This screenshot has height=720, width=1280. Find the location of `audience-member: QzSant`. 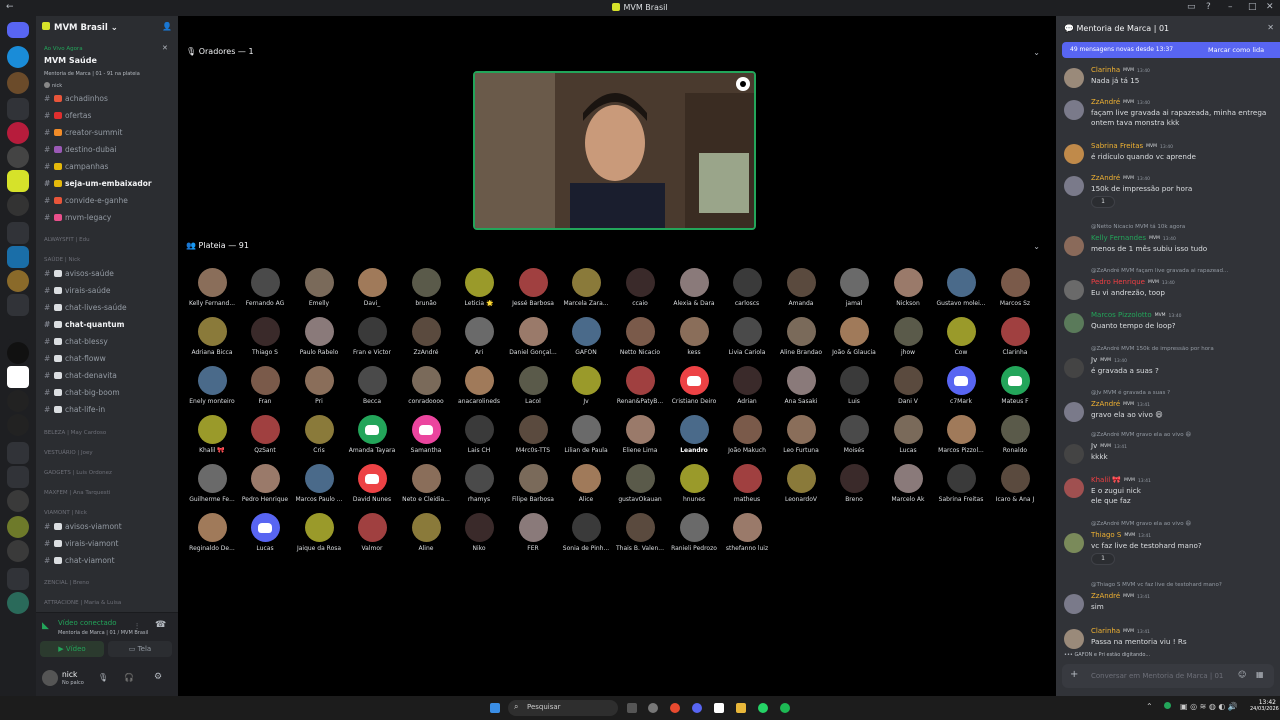

audience-member: QzSant is located at coordinates (265, 434).